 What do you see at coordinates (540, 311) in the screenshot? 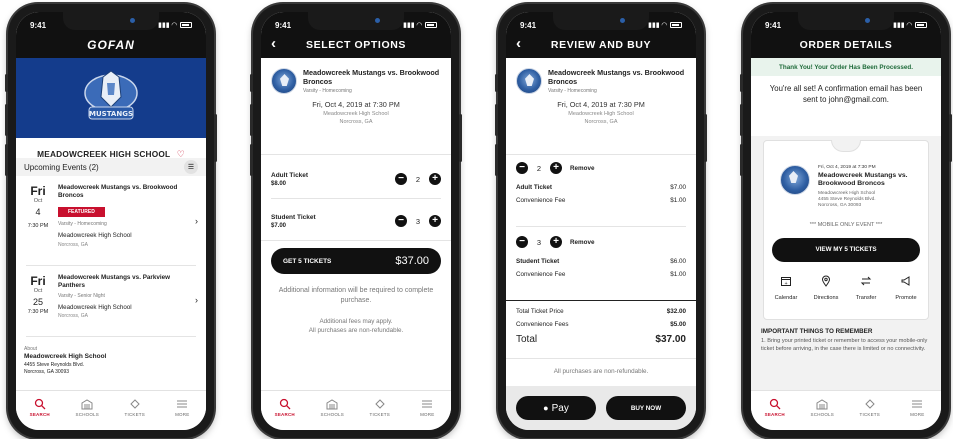
I see `total-ticket-price-label: Total Ticket Price` at bounding box center [540, 311].